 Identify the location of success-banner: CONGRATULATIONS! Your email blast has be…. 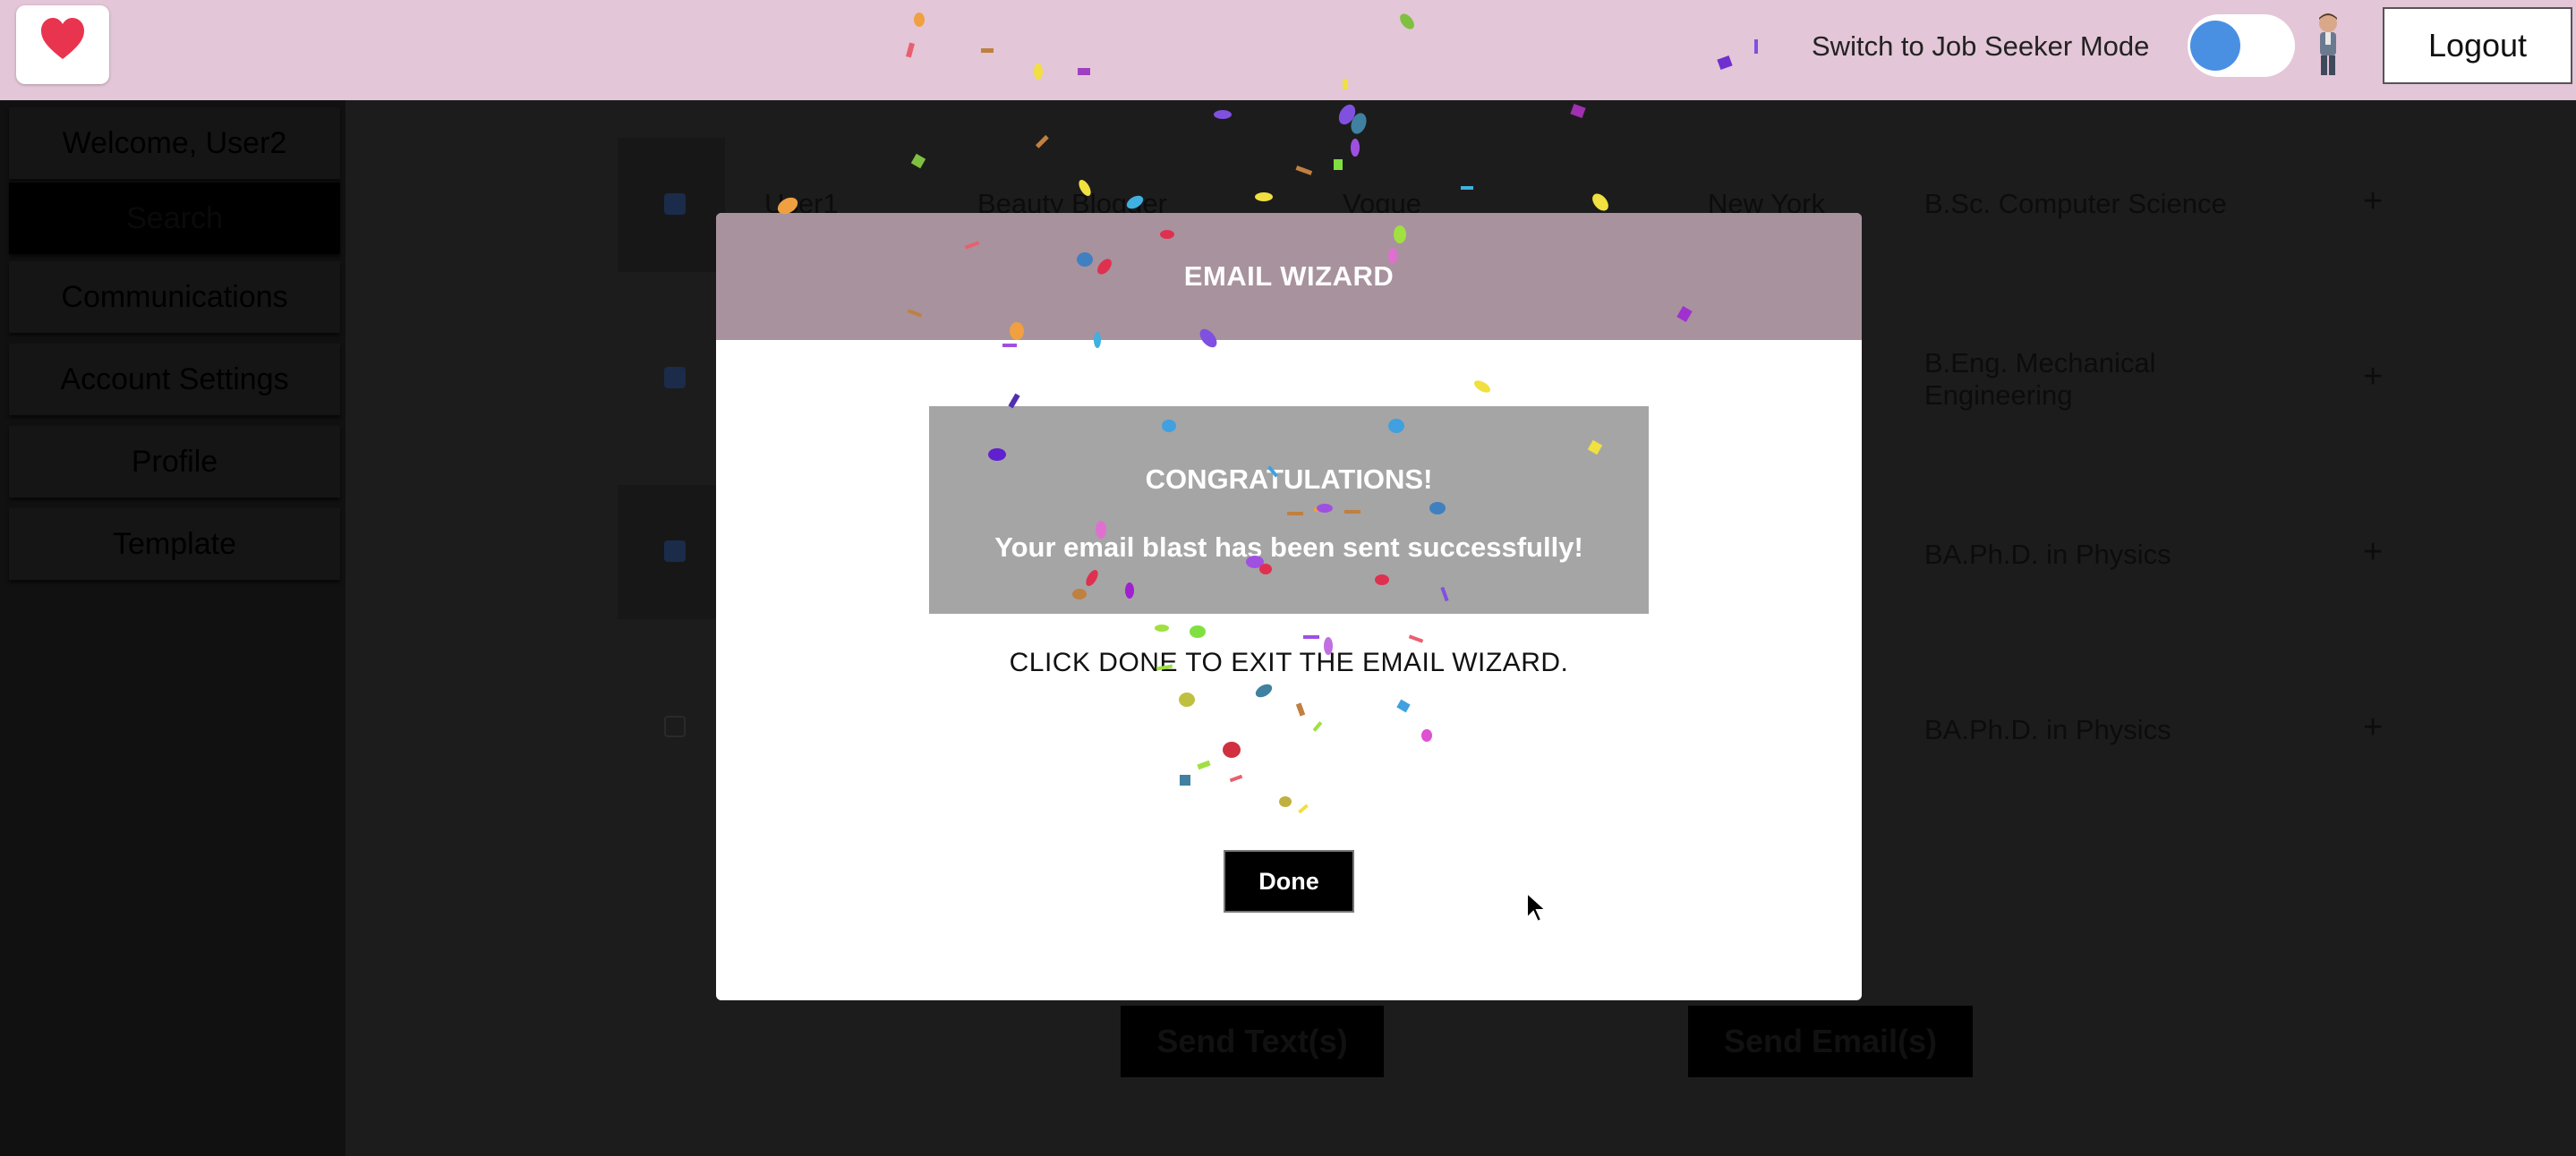
(1289, 510).